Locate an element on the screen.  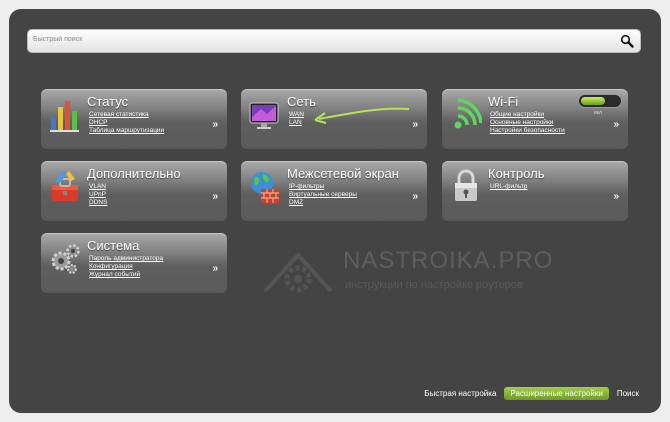
wifi-icon is located at coordinates (468, 113).